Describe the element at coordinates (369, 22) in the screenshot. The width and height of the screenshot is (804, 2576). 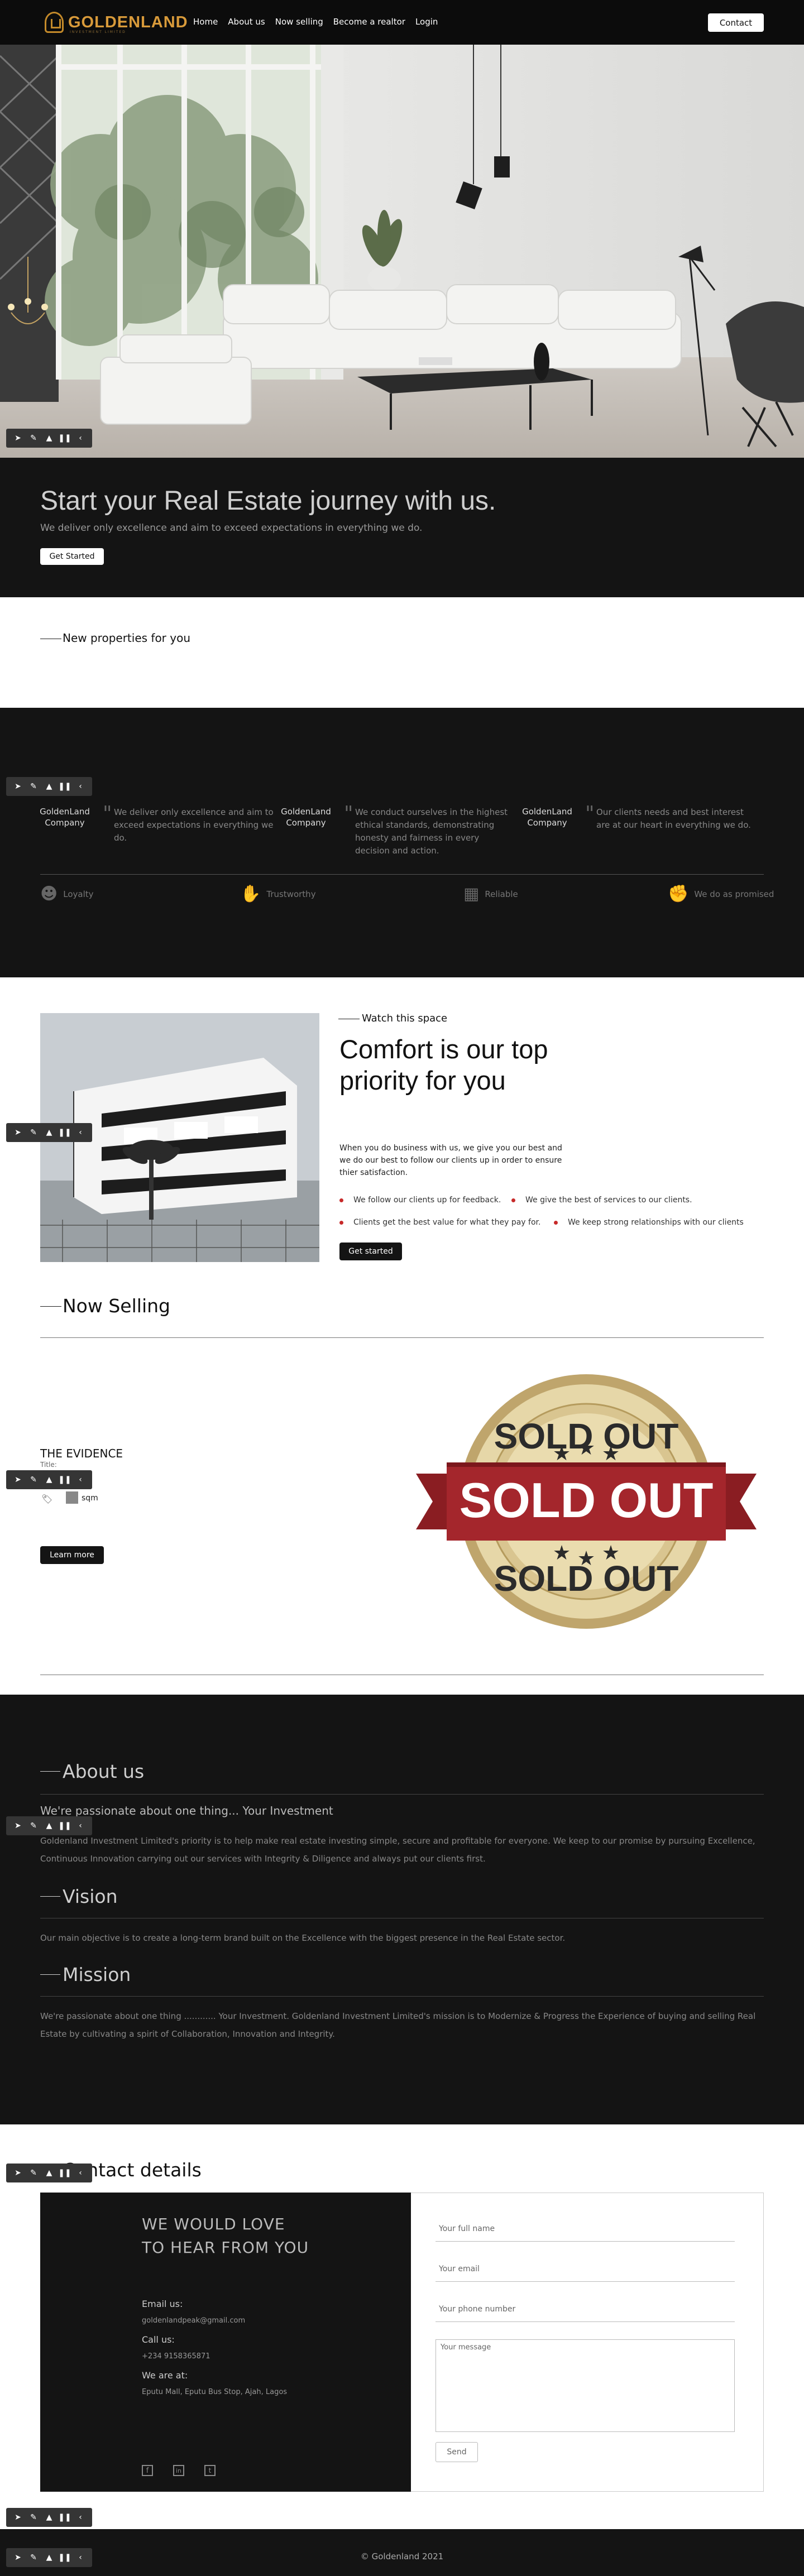
I see `nav-become-realtor: Become a realtor` at that location.